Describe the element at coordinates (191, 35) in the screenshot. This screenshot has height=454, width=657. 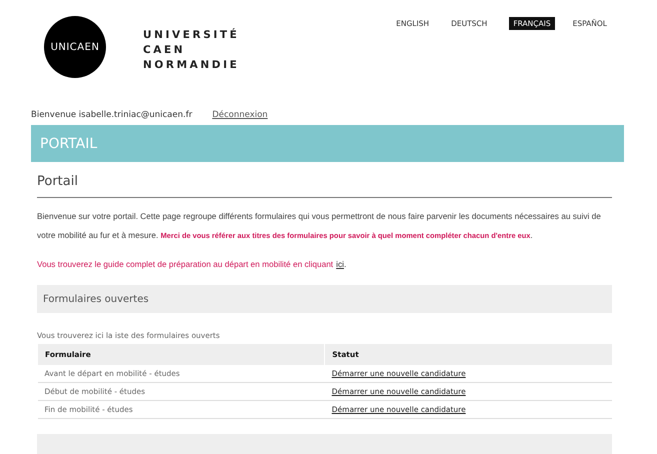
I see `university-name: UNIVERSITÉ` at that location.